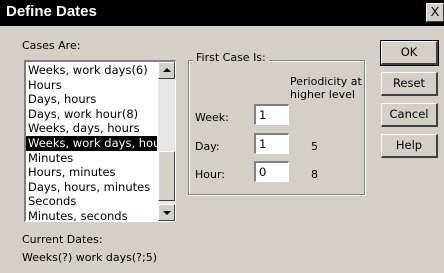 The image size is (444, 273). Describe the element at coordinates (91, 99) in the screenshot. I see `list-item: Days, hours` at that location.